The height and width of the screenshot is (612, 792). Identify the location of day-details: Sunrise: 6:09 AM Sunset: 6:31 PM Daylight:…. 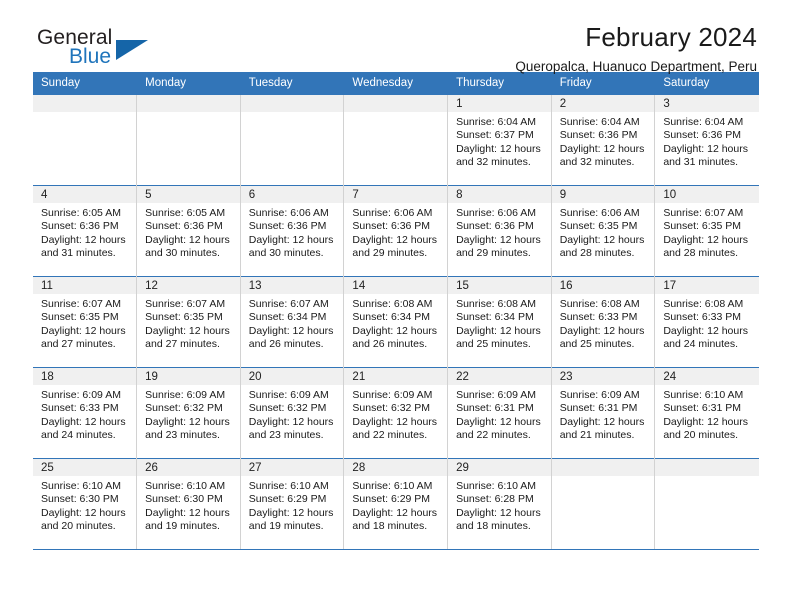
(603, 414).